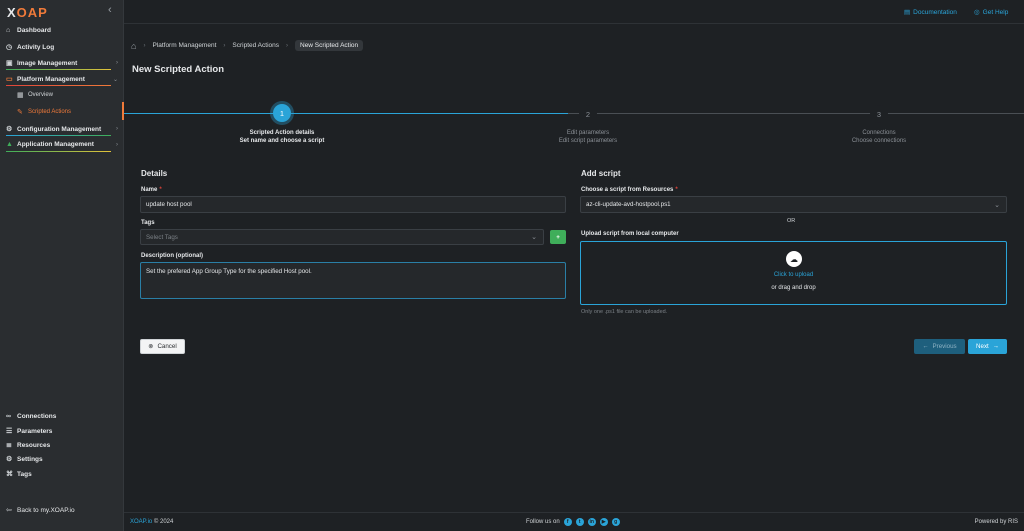 The width and height of the screenshot is (1024, 531). What do you see at coordinates (62, 445) in the screenshot?
I see `sidebar-item-resources: ≣ Resources` at bounding box center [62, 445].